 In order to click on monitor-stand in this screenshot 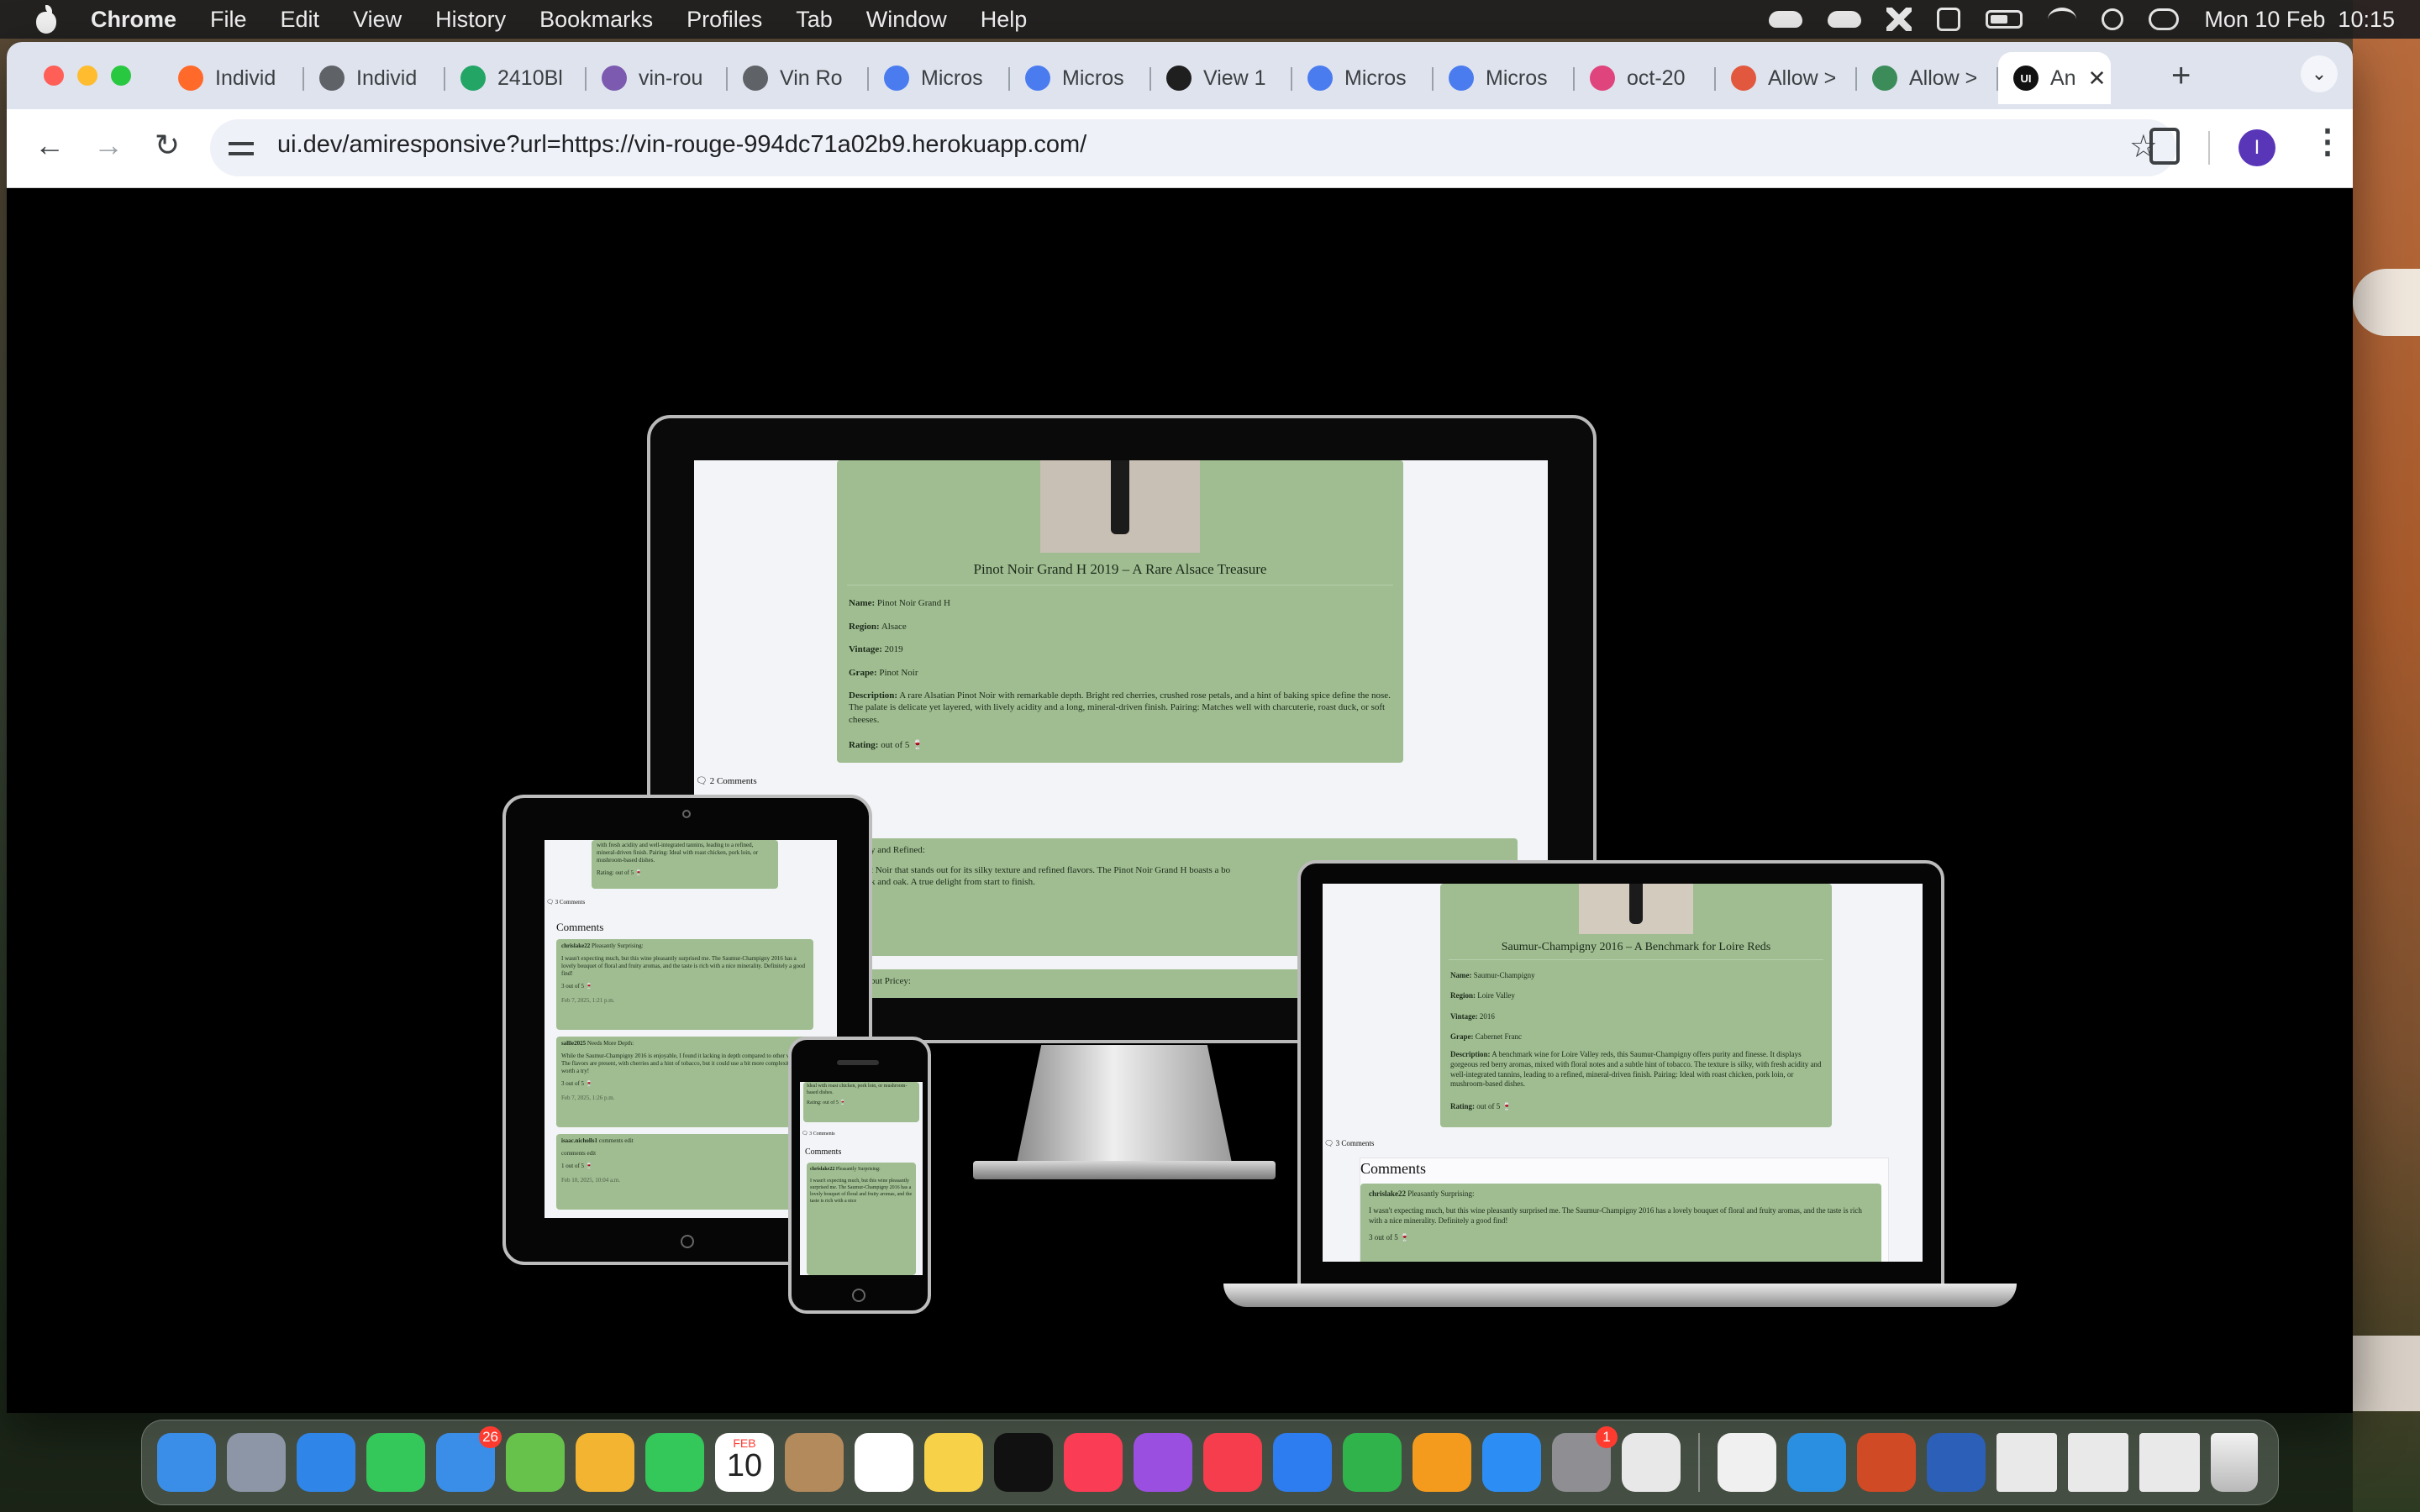, I will do `click(1124, 1108)`.